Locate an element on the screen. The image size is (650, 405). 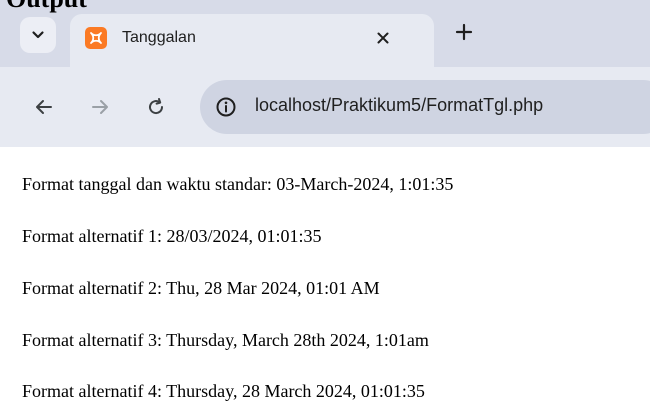
reload-icon is located at coordinates (156, 106).